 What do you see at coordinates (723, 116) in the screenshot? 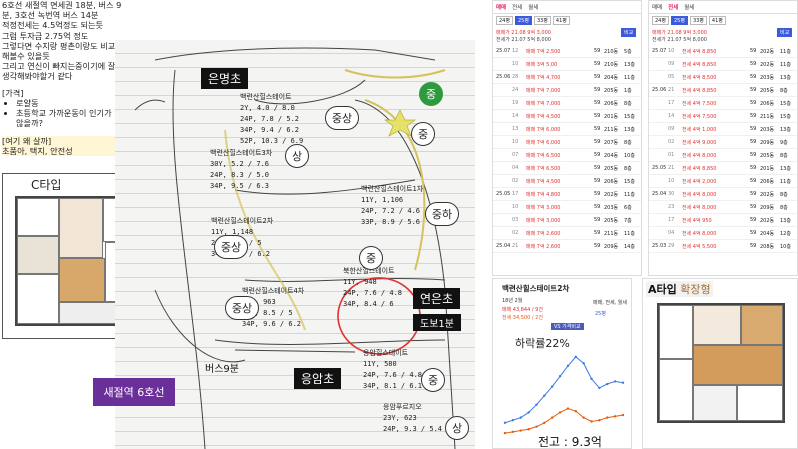
I see `table-row: 14 전세 4억 7,500 59 211동 15층` at bounding box center [723, 116].